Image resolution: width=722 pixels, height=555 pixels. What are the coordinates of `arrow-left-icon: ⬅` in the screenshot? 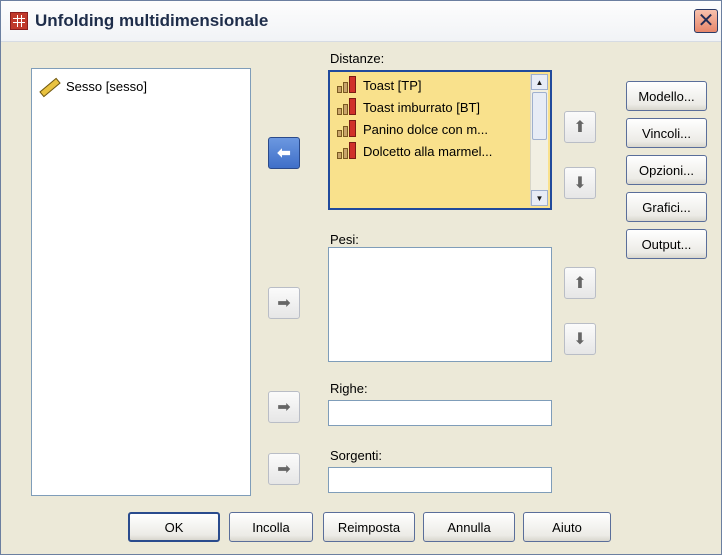 It's located at (284, 153).